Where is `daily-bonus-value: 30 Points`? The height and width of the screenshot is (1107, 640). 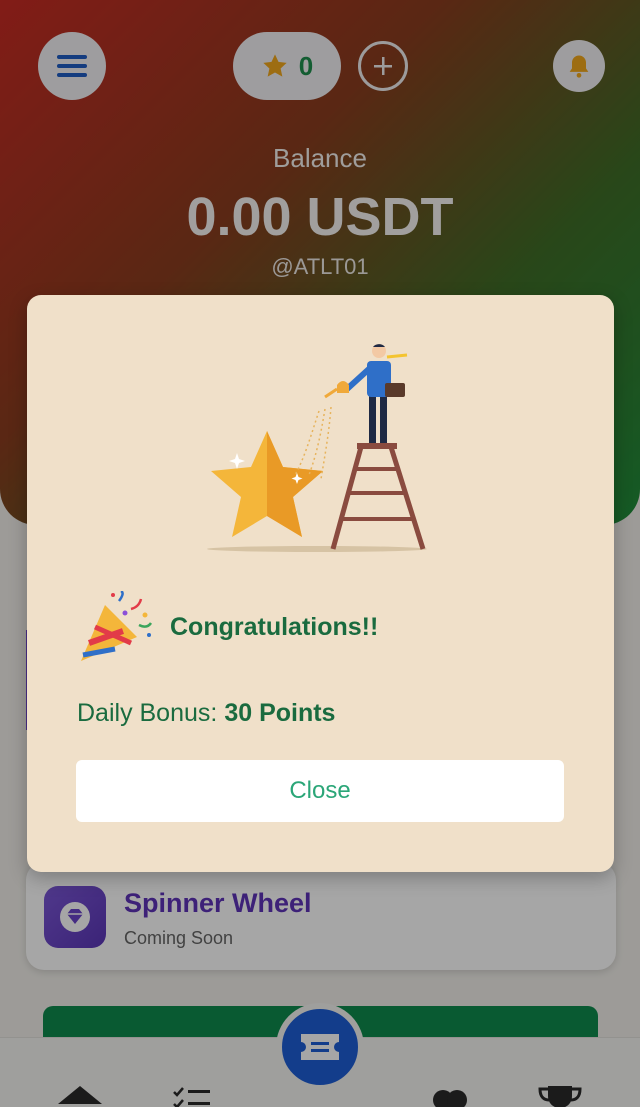
daily-bonus-value: 30 Points is located at coordinates (280, 713).